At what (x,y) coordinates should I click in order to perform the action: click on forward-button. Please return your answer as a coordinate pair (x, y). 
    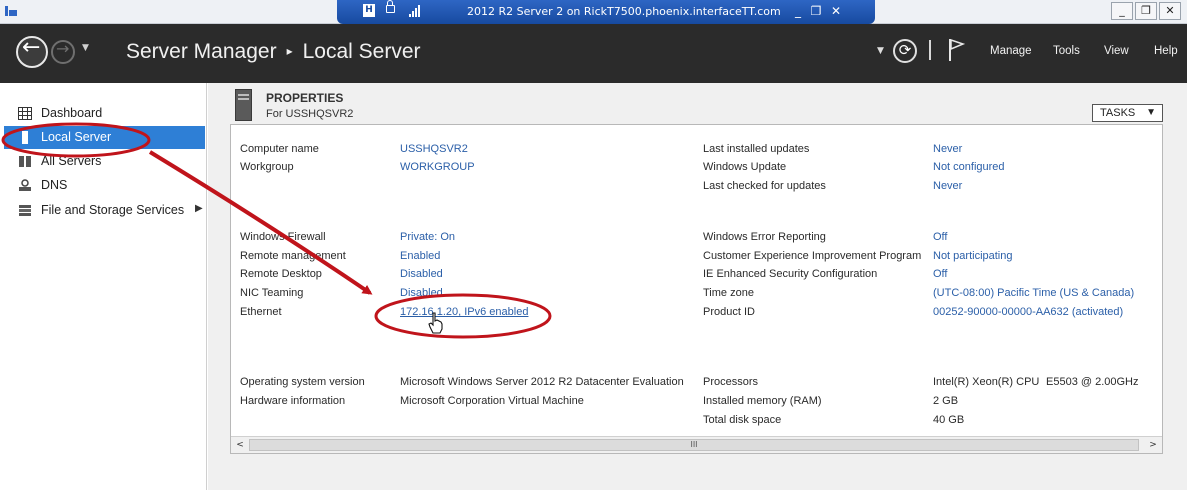
    Looking at the image, I should click on (63, 51).